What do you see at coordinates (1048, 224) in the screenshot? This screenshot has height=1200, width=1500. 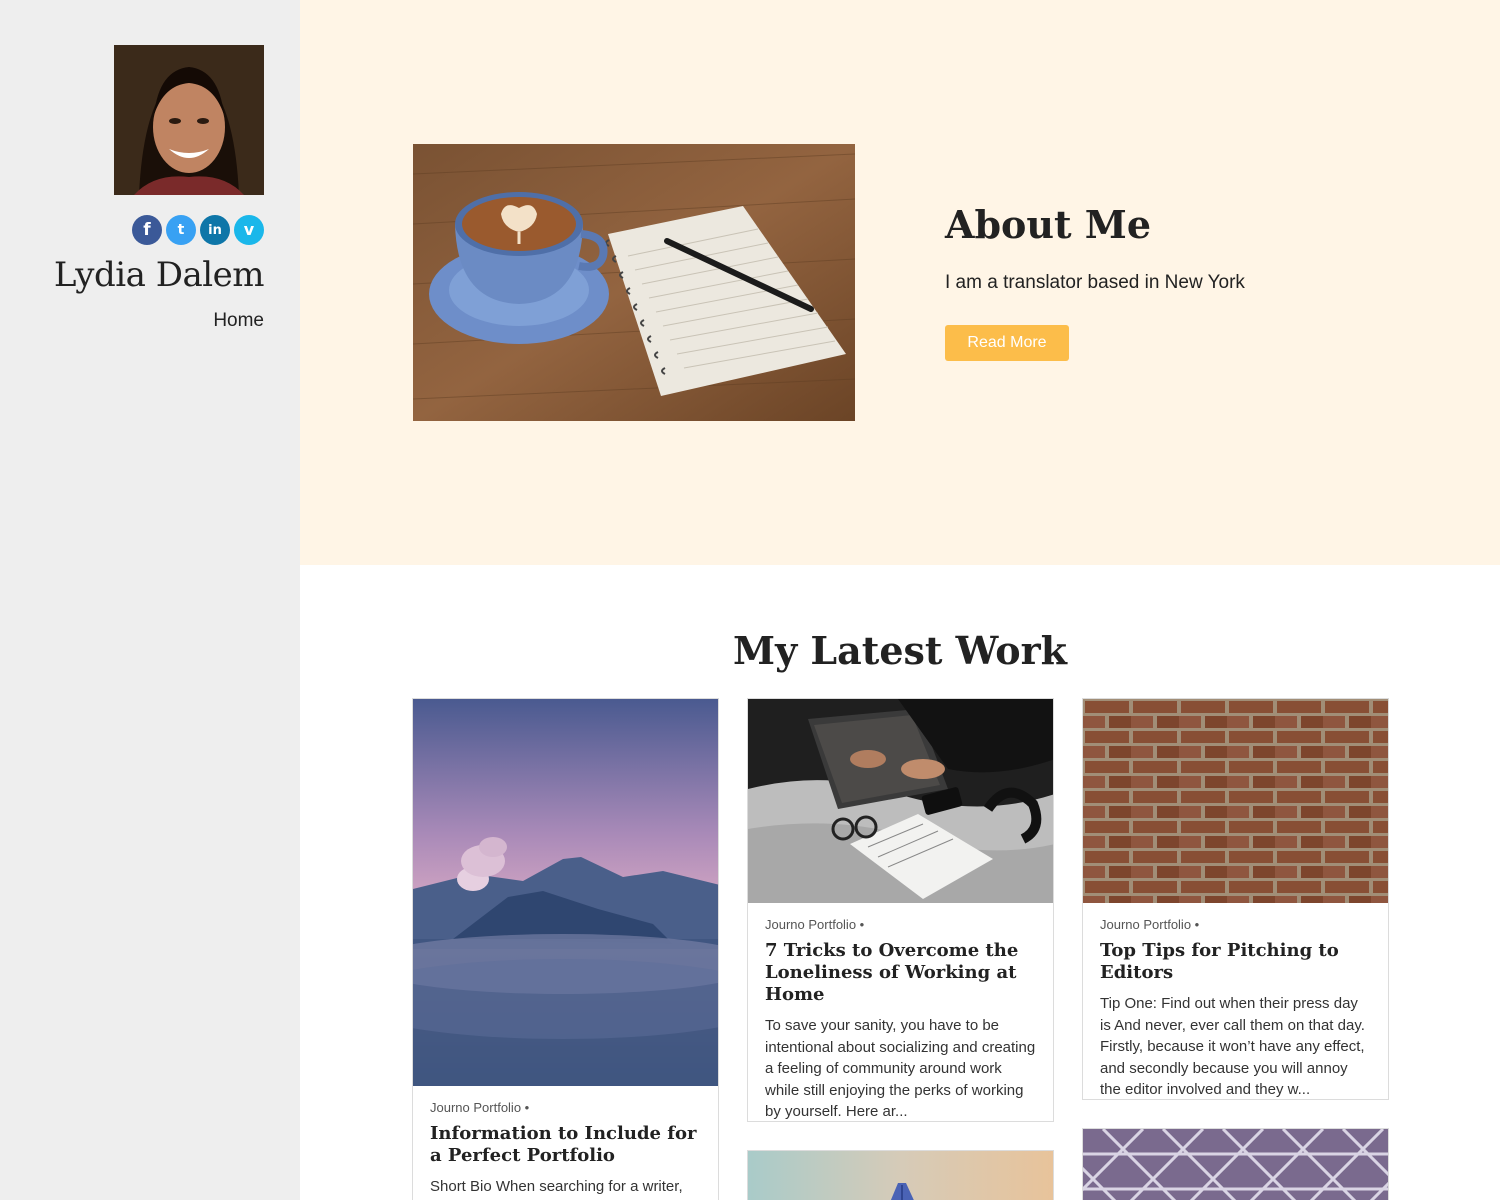 I see `about-title: About Me` at bounding box center [1048, 224].